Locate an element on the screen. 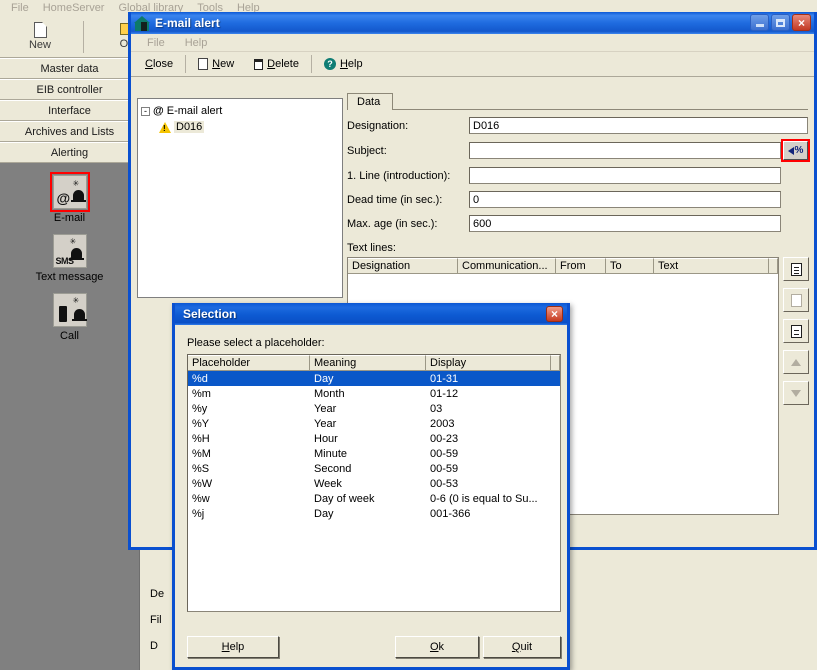 The height and width of the screenshot is (670, 817). cell-display: 03 is located at coordinates (436, 408).